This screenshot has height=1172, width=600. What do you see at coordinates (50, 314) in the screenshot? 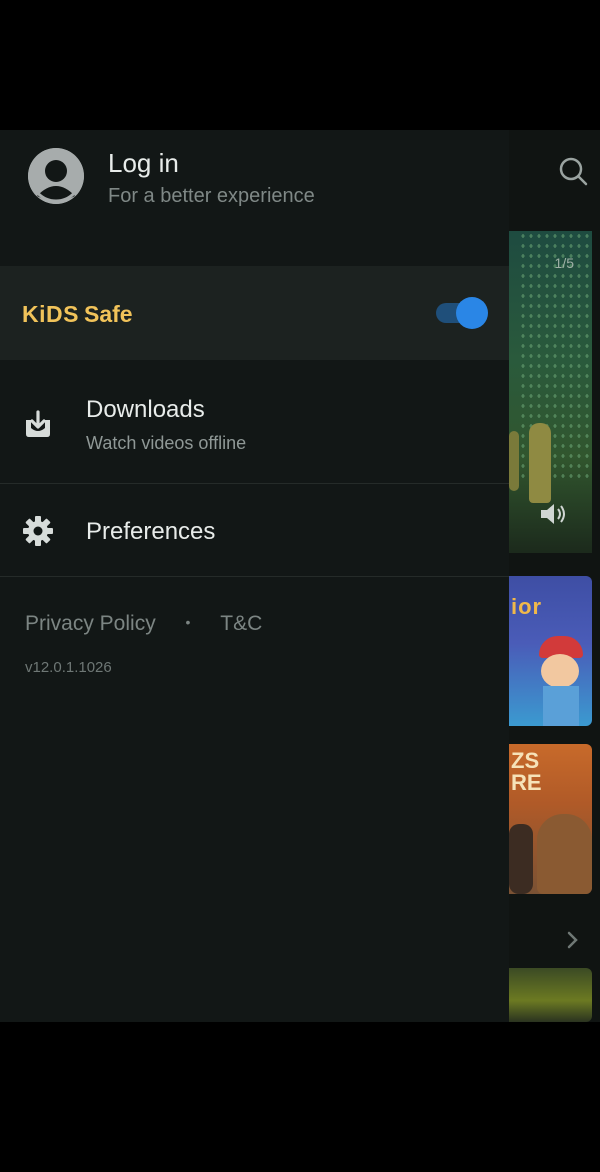
I see `kids-logo: KiDS` at bounding box center [50, 314].